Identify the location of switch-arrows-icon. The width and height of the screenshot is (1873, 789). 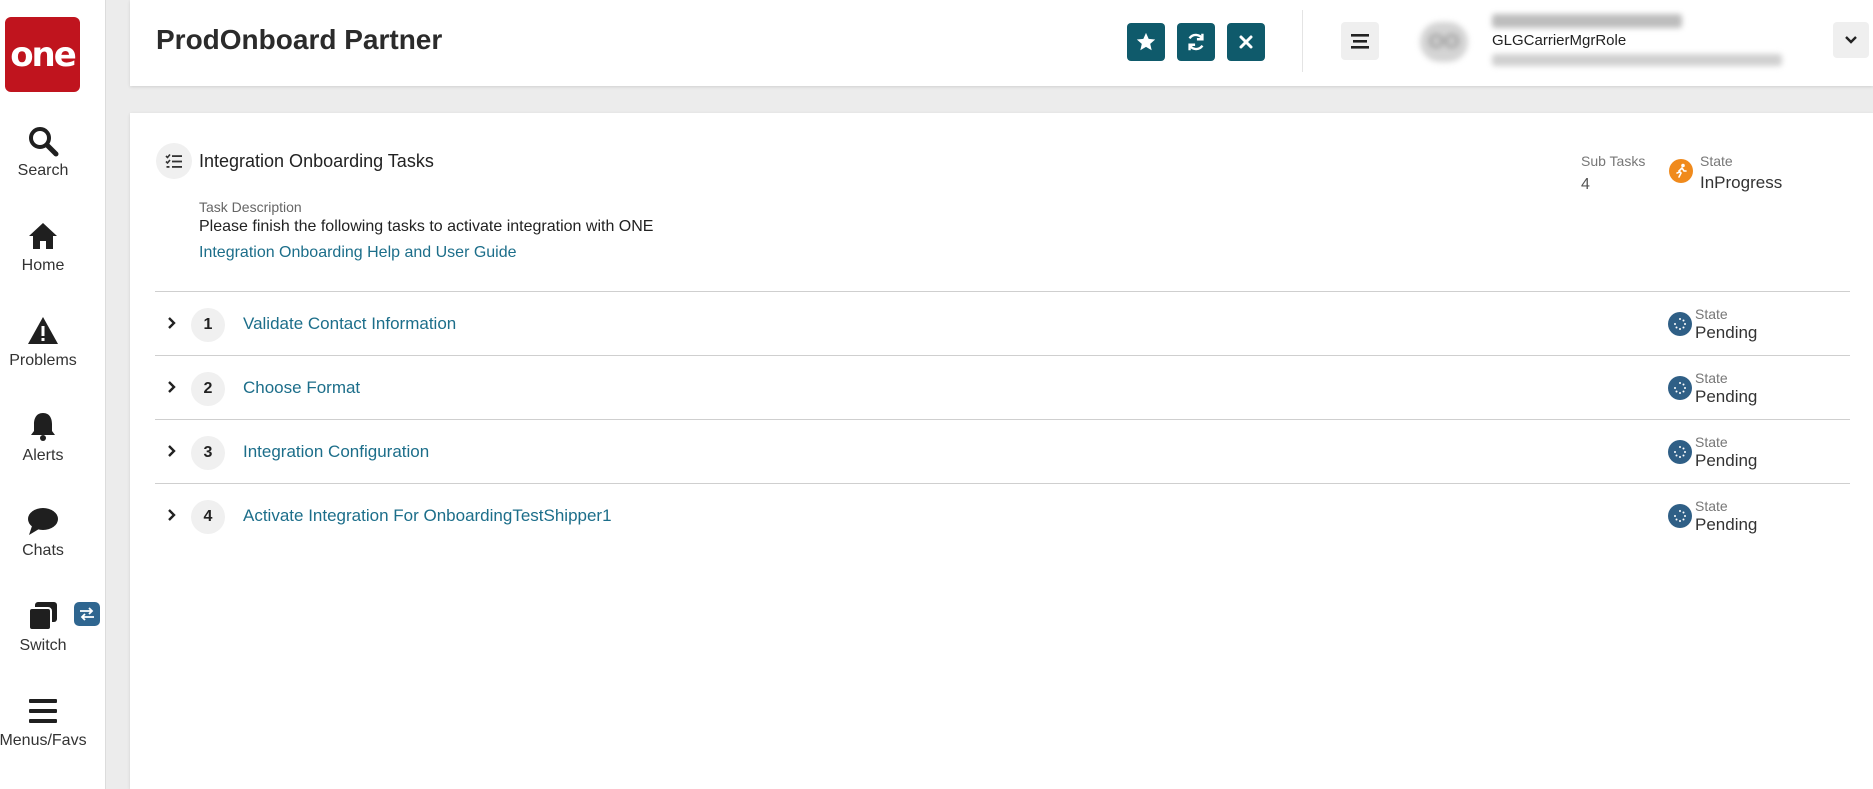
(87, 614).